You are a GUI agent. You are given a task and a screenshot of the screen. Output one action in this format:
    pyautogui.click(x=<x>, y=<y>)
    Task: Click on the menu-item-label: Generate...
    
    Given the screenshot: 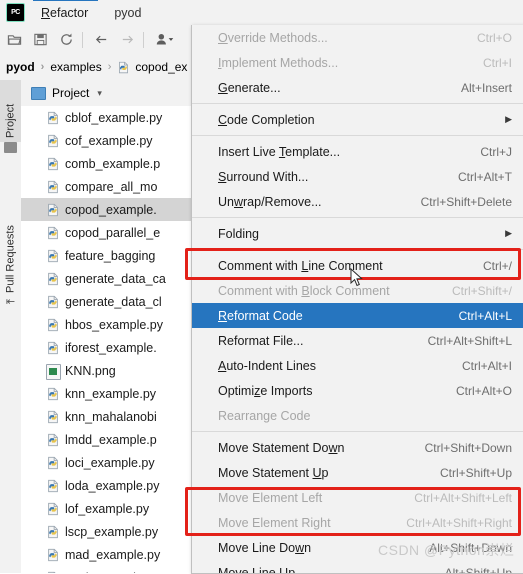 What is the action you would take?
    pyautogui.click(x=333, y=88)
    